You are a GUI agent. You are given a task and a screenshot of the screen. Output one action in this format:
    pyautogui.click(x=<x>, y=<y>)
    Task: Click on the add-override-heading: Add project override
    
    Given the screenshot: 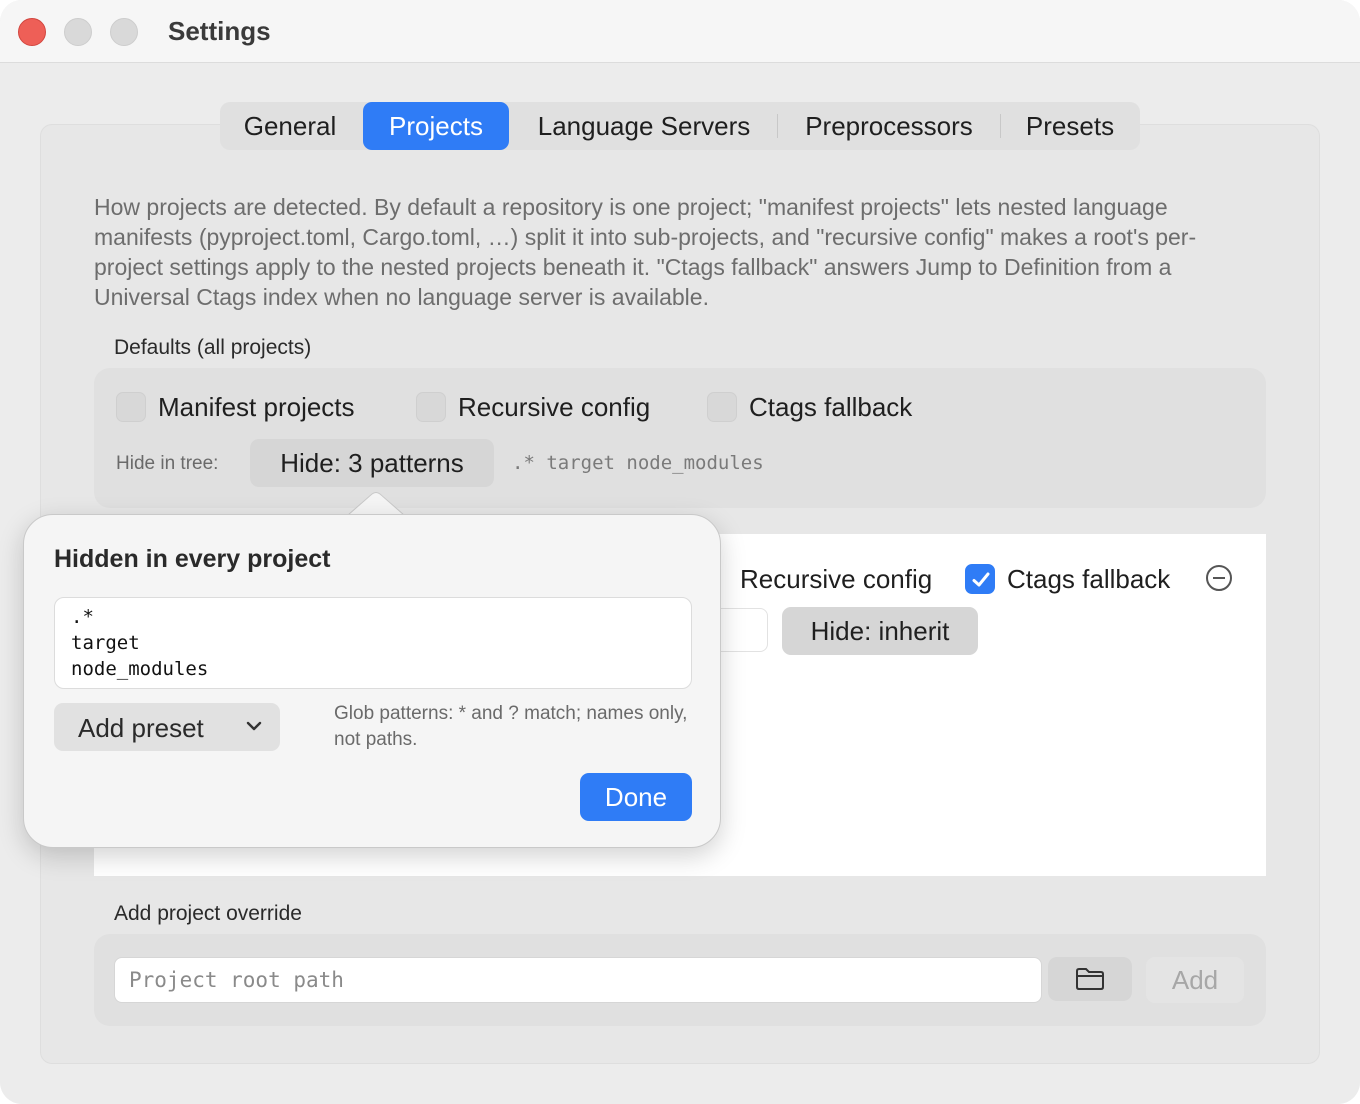 What is the action you would take?
    pyautogui.click(x=208, y=913)
    